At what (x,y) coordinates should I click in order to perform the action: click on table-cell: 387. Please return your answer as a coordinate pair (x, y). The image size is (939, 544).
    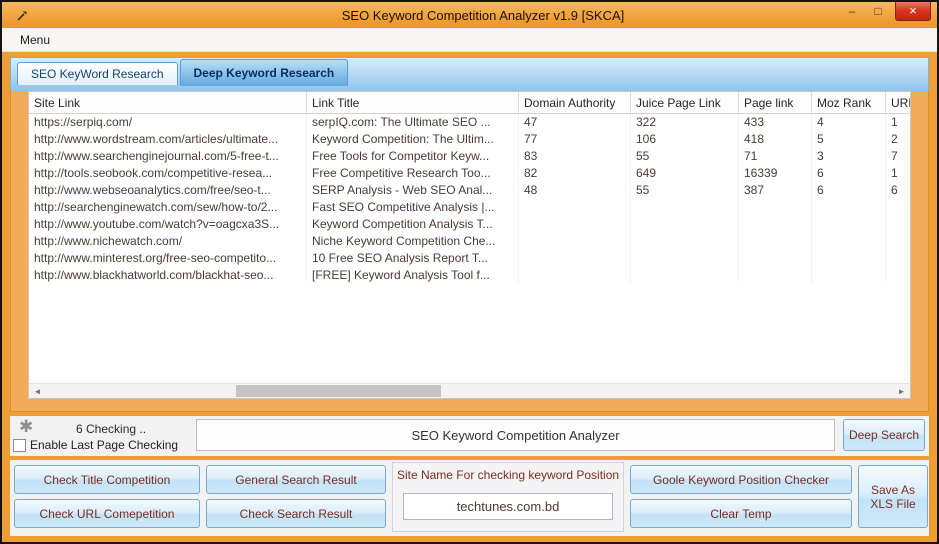
    Looking at the image, I should click on (775, 190).